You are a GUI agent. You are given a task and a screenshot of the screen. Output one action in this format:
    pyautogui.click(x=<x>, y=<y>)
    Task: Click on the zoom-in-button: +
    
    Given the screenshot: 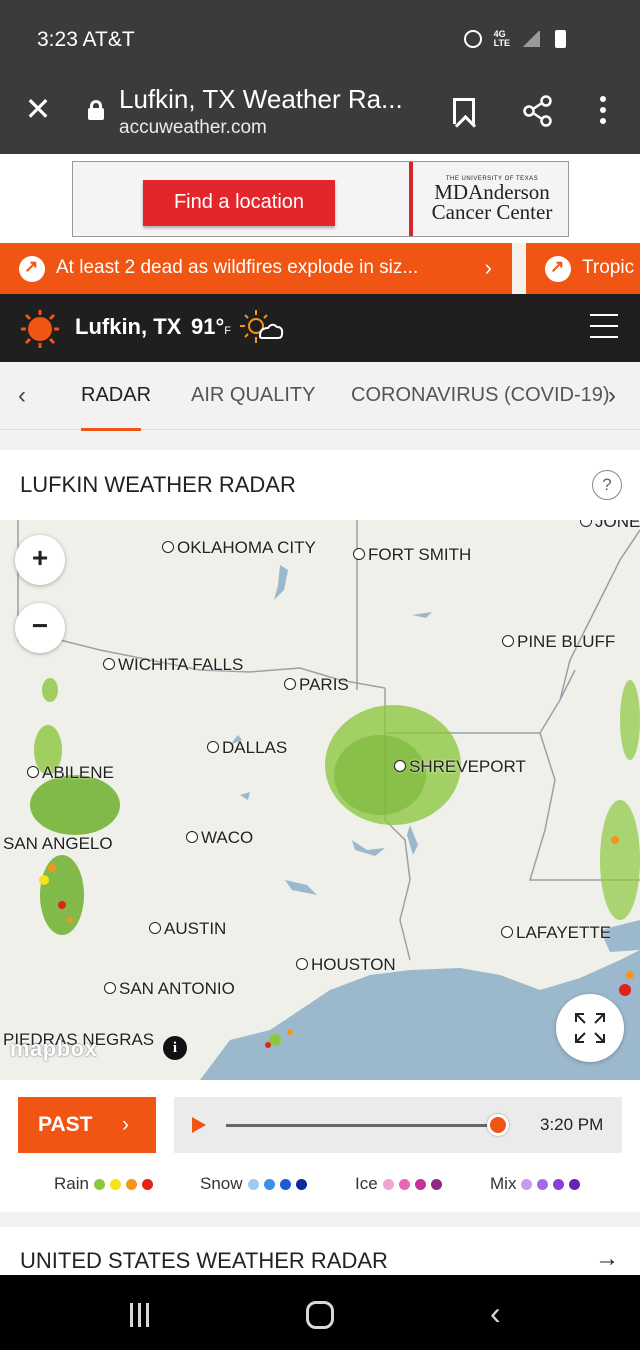 What is the action you would take?
    pyautogui.click(x=40, y=560)
    